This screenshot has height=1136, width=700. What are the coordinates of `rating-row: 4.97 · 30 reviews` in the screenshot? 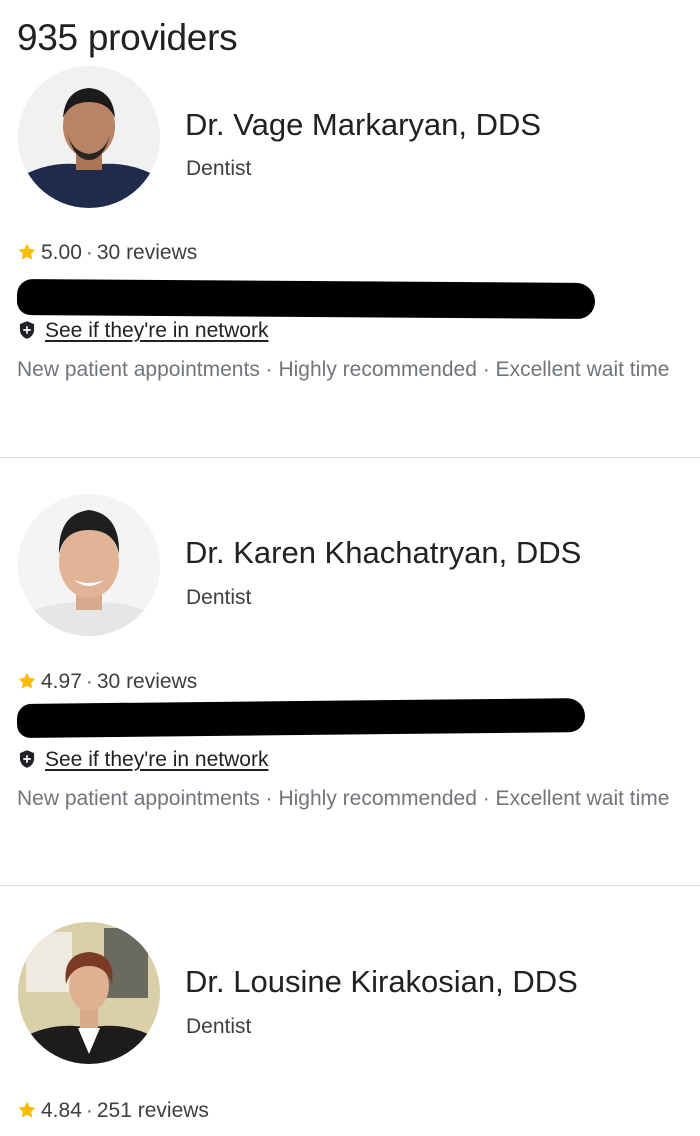 It's located at (107, 683).